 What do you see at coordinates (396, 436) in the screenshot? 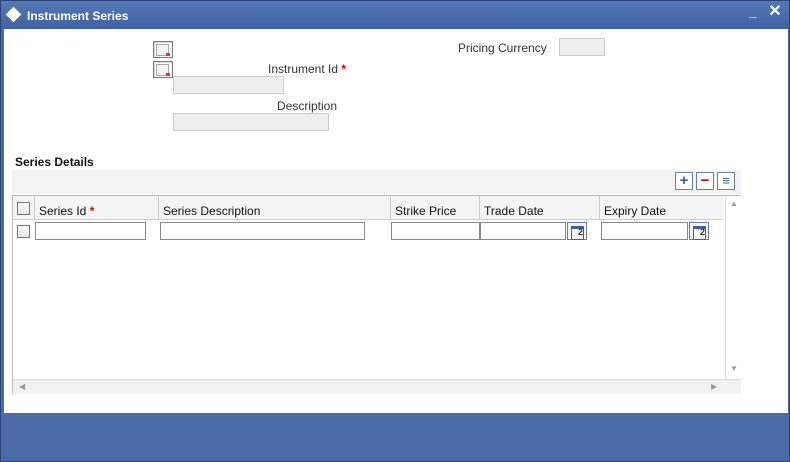
I see `footer-bar` at bounding box center [396, 436].